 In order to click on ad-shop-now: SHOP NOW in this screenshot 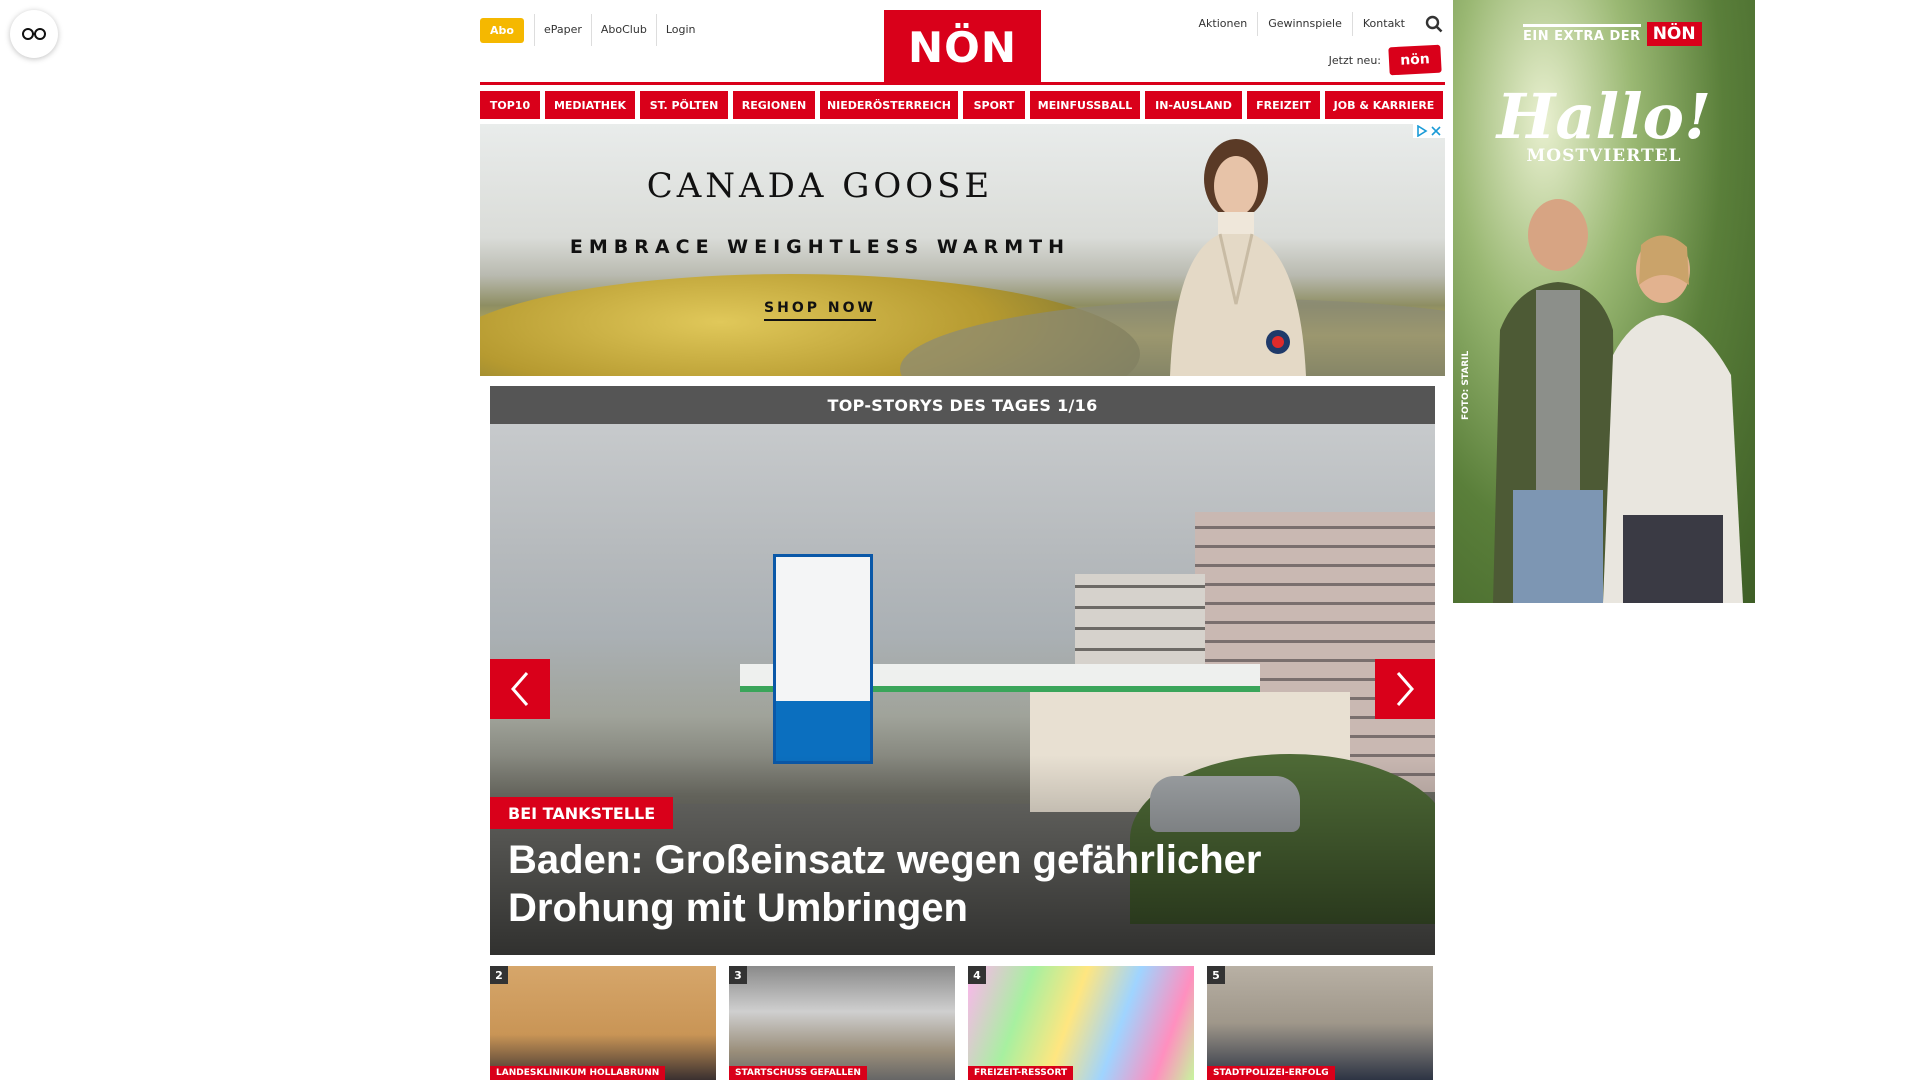, I will do `click(820, 309)`.